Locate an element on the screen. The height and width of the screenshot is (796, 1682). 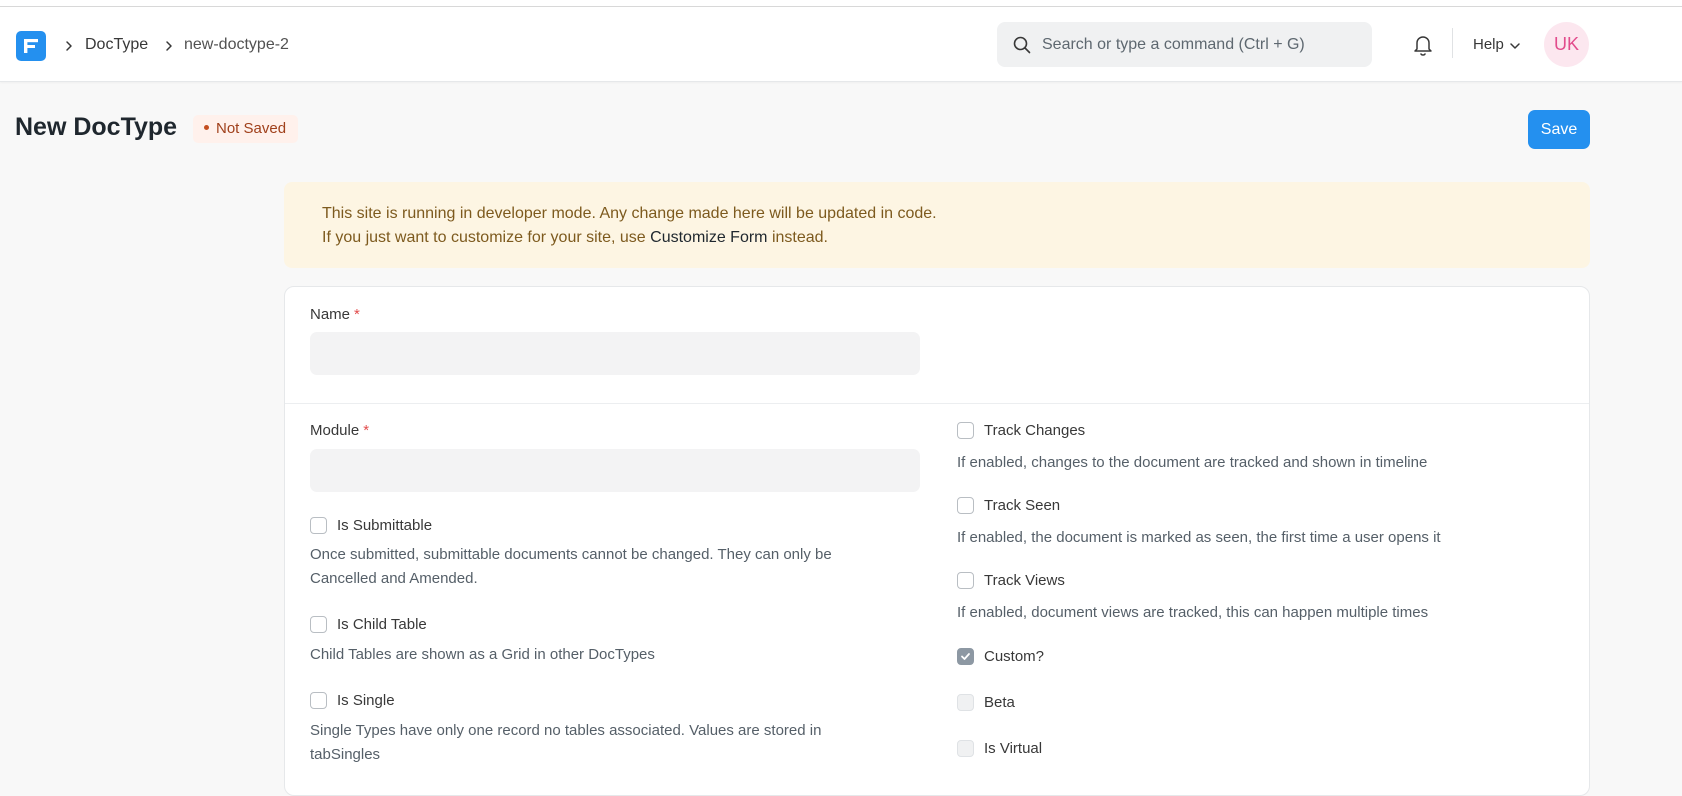
chevron-down-icon is located at coordinates (1515, 46).